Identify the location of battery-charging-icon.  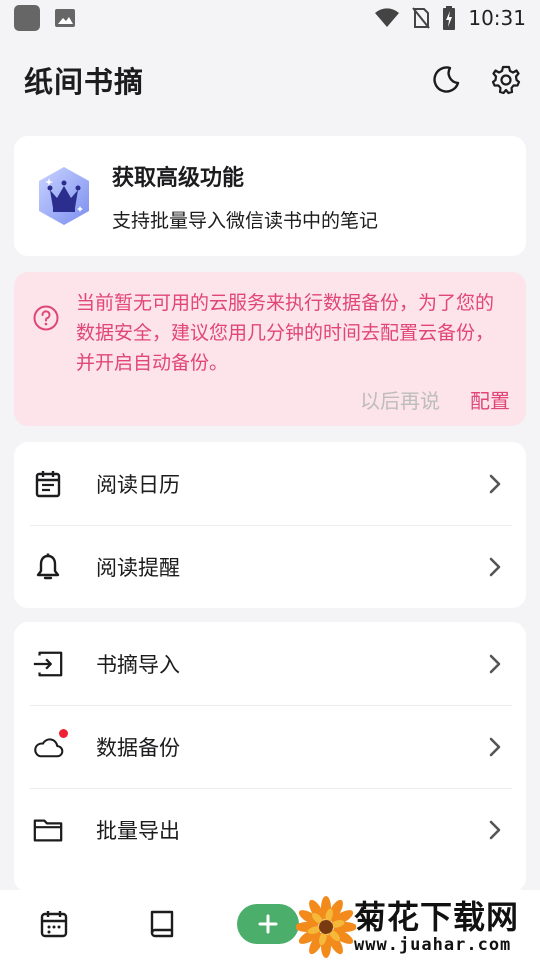
(449, 18).